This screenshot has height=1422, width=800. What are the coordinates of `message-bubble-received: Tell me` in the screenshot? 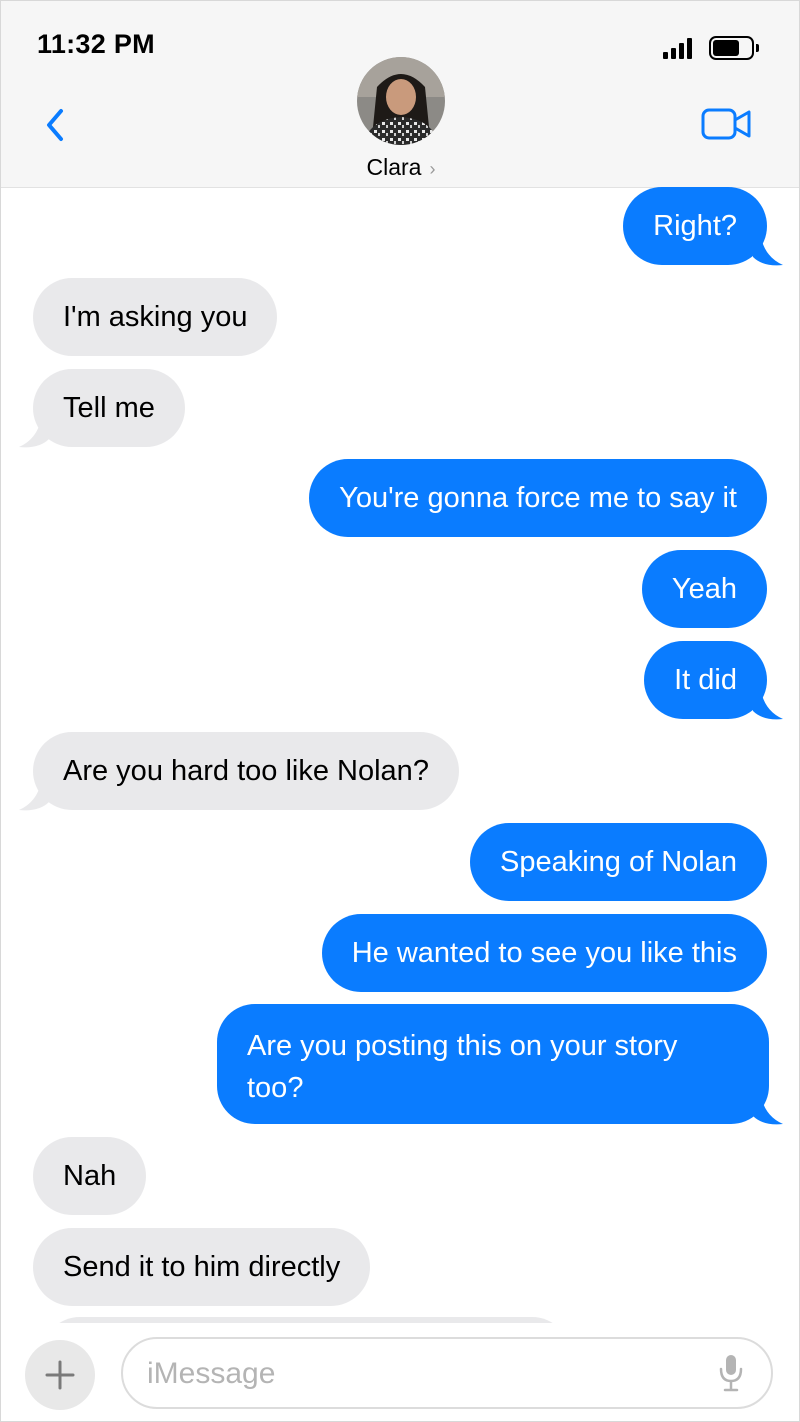 It's located at (109, 408).